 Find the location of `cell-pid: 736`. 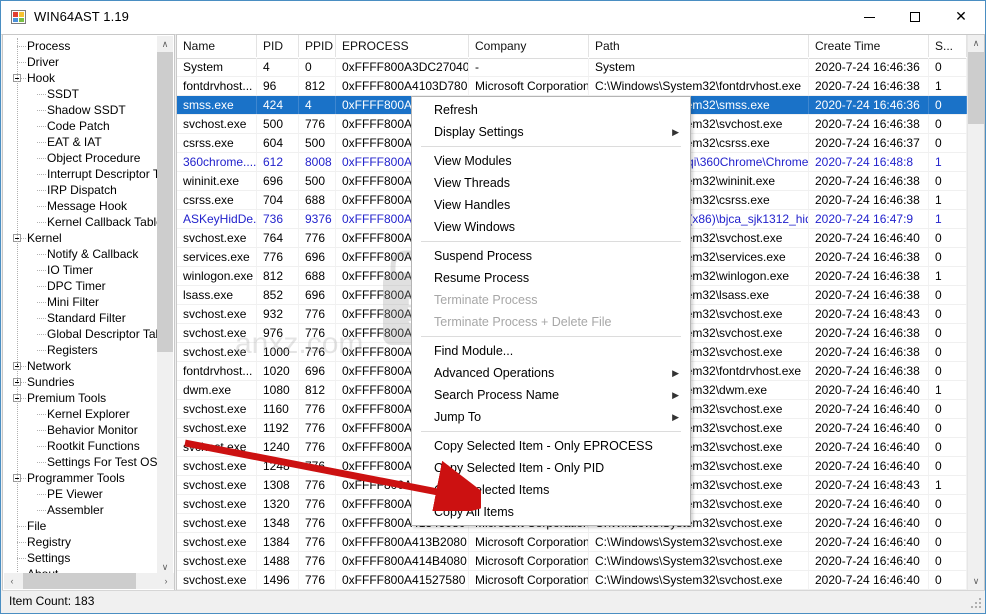

cell-pid: 736 is located at coordinates (278, 219).